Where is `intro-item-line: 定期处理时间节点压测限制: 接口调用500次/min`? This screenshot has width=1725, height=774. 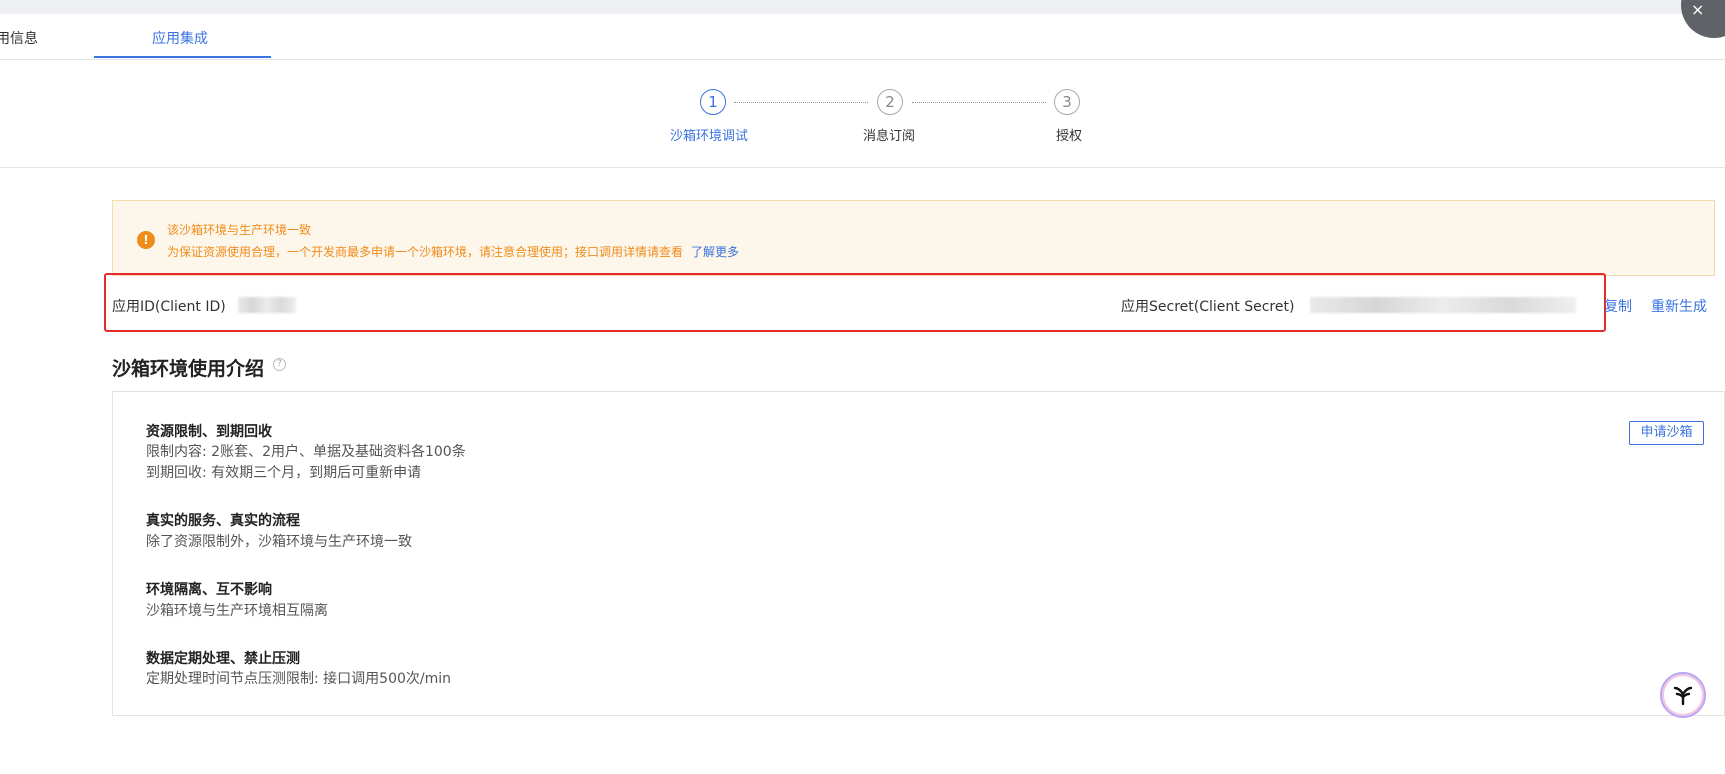
intro-item-line: 定期处理时间节点压测限制: 接口调用500次/min is located at coordinates (299, 679).